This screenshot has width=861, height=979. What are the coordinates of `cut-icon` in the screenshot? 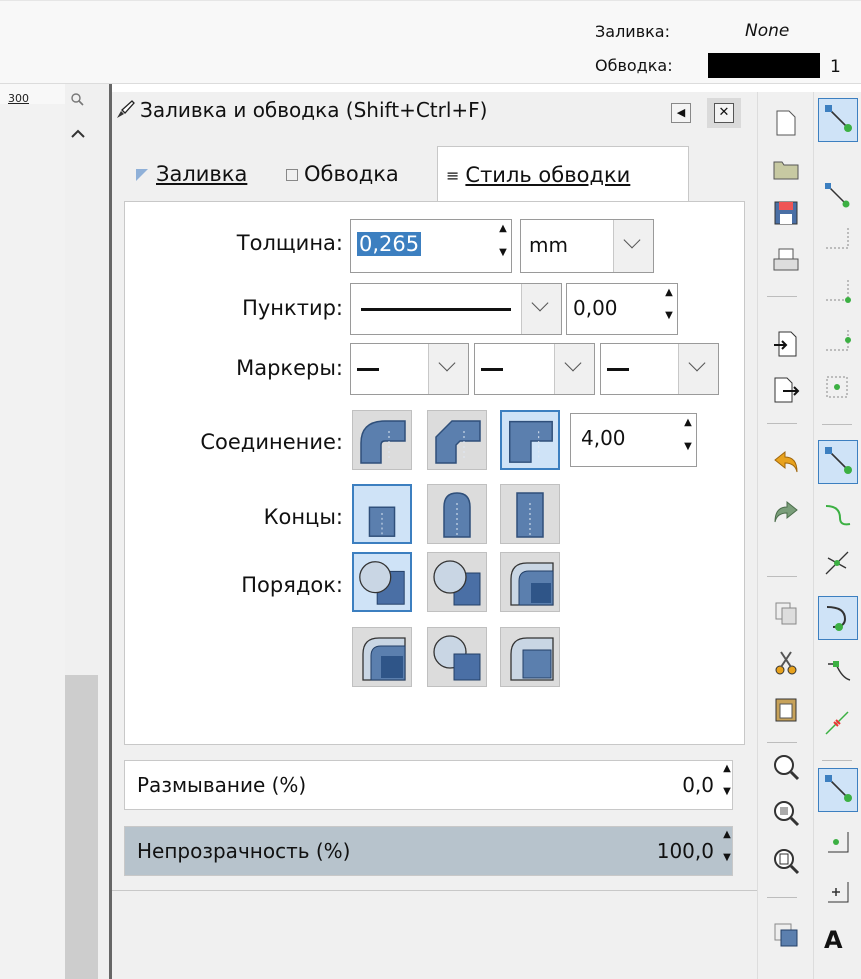 It's located at (786, 663).